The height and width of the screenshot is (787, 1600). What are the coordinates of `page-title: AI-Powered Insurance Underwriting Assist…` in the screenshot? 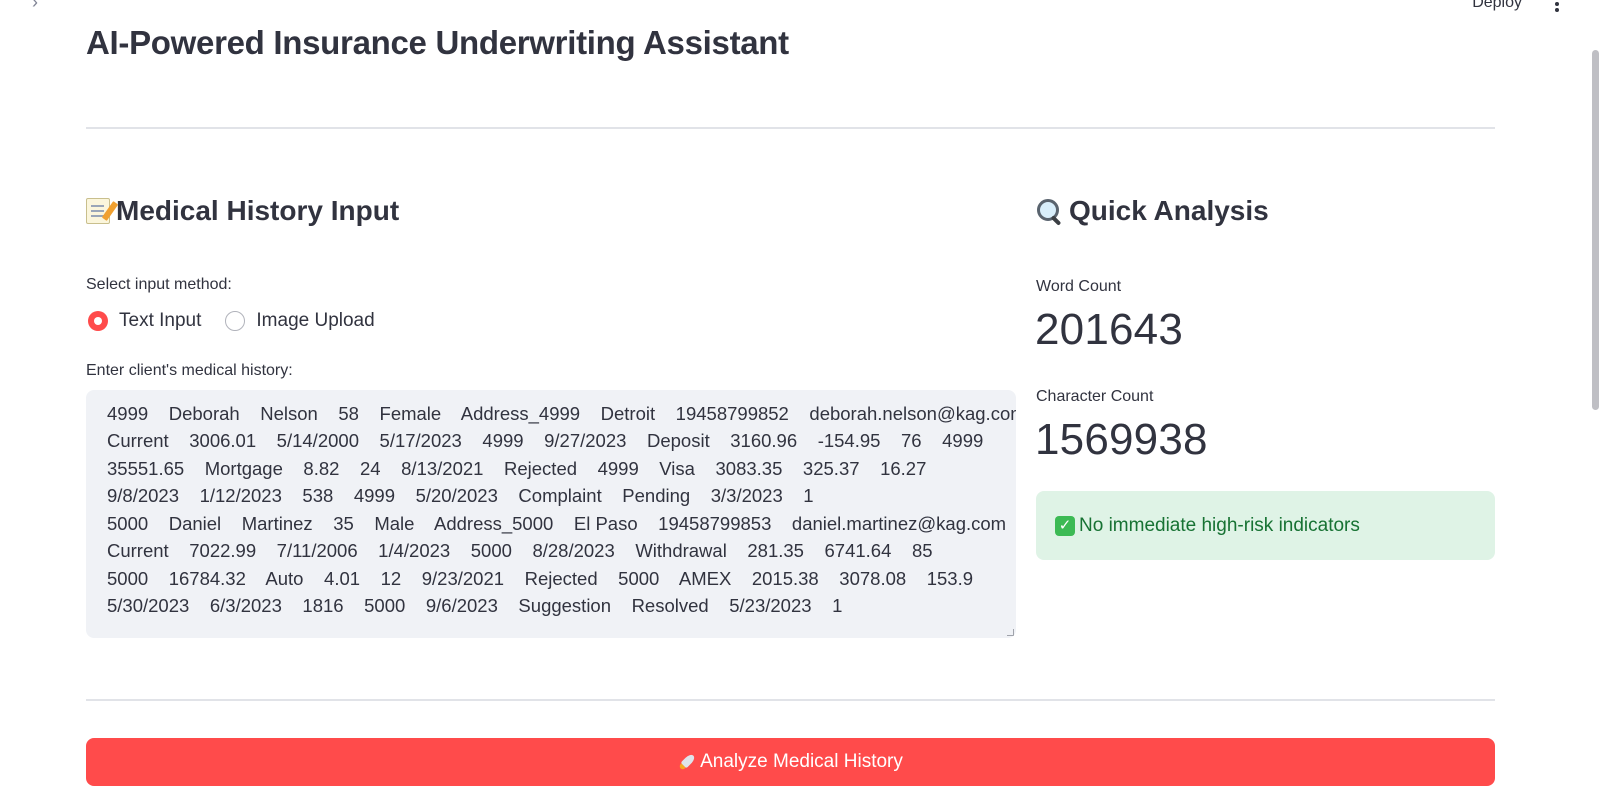 It's located at (437, 42).